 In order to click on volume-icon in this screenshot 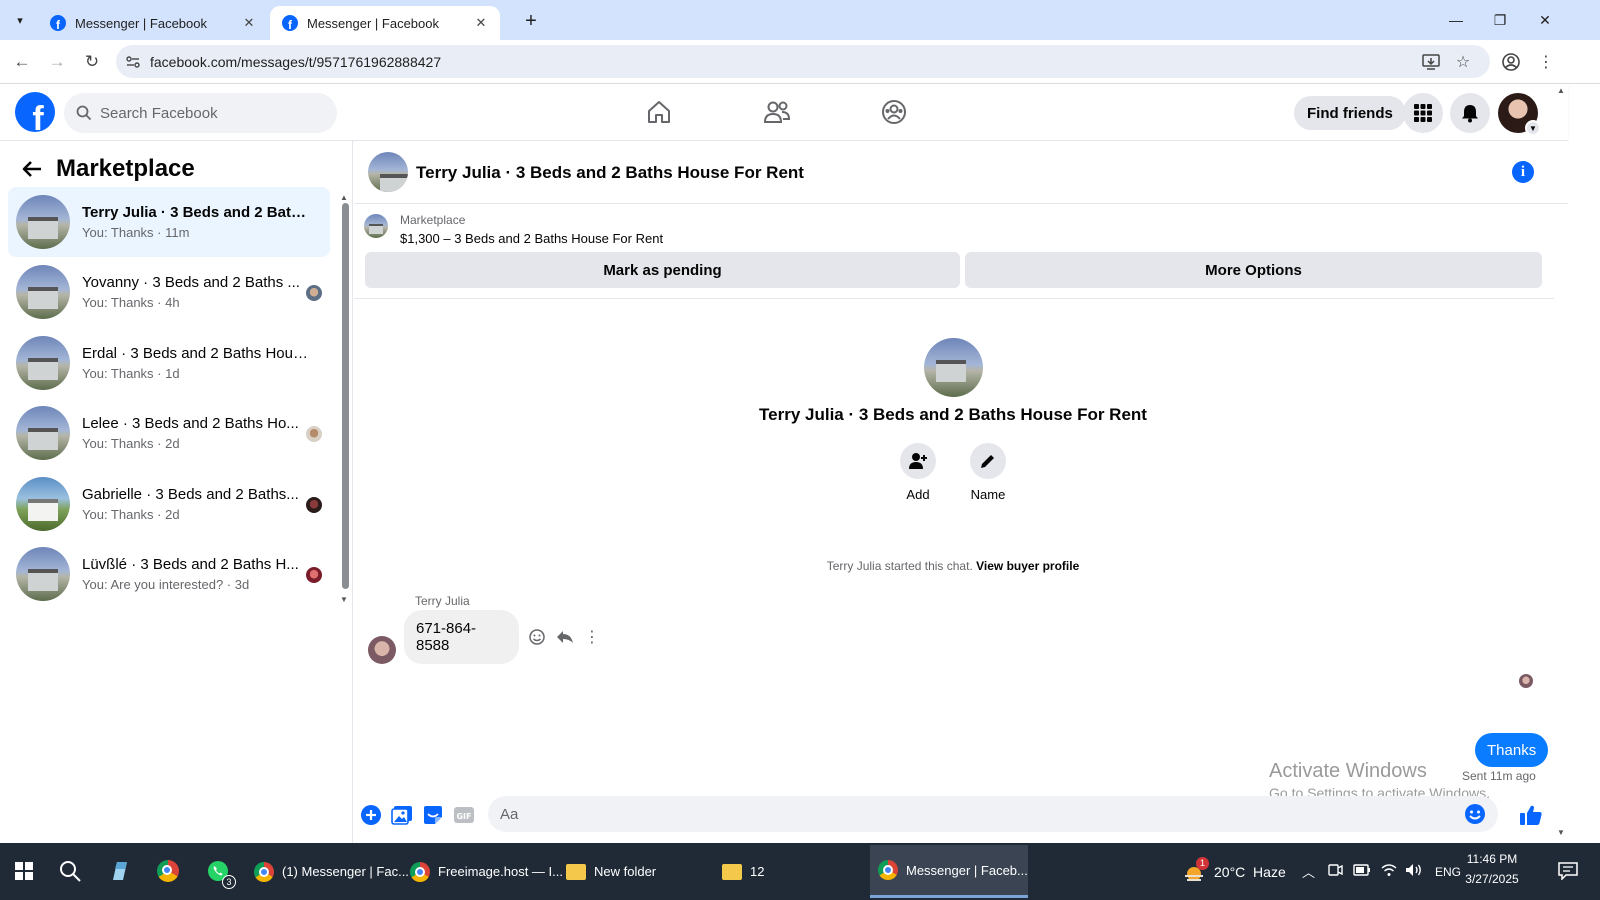, I will do `click(1414, 871)`.